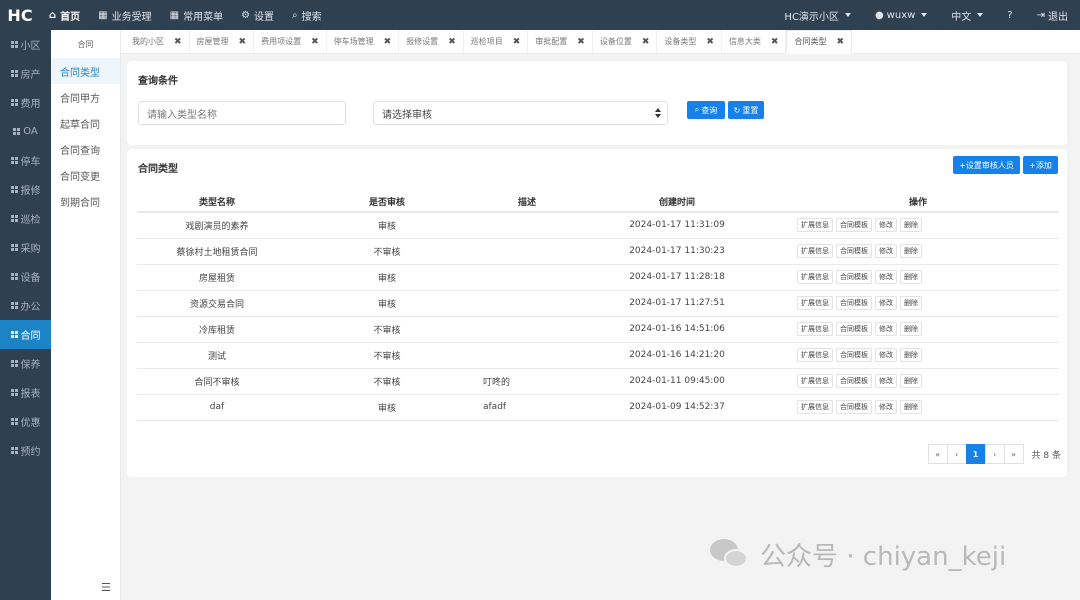  Describe the element at coordinates (817, 15) in the screenshot. I see `community-dropdown: HC演示小区` at that location.